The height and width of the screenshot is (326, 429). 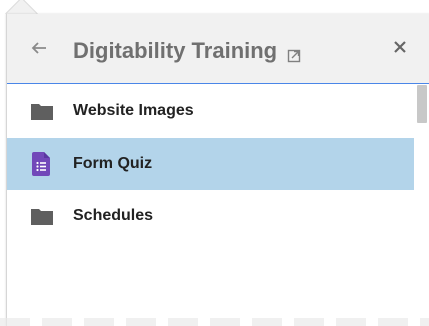 What do you see at coordinates (175, 50) in the screenshot?
I see `folder-title-text: Digitability Training` at bounding box center [175, 50].